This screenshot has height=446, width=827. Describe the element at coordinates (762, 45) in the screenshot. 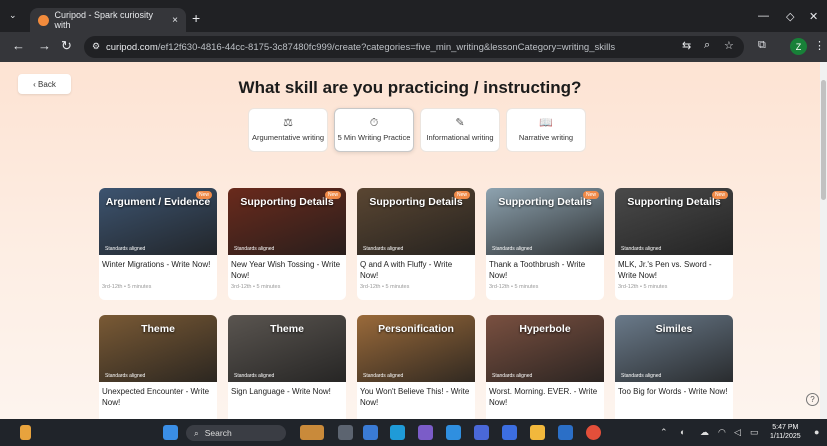

I see `extensions-icon: ⧉` at that location.